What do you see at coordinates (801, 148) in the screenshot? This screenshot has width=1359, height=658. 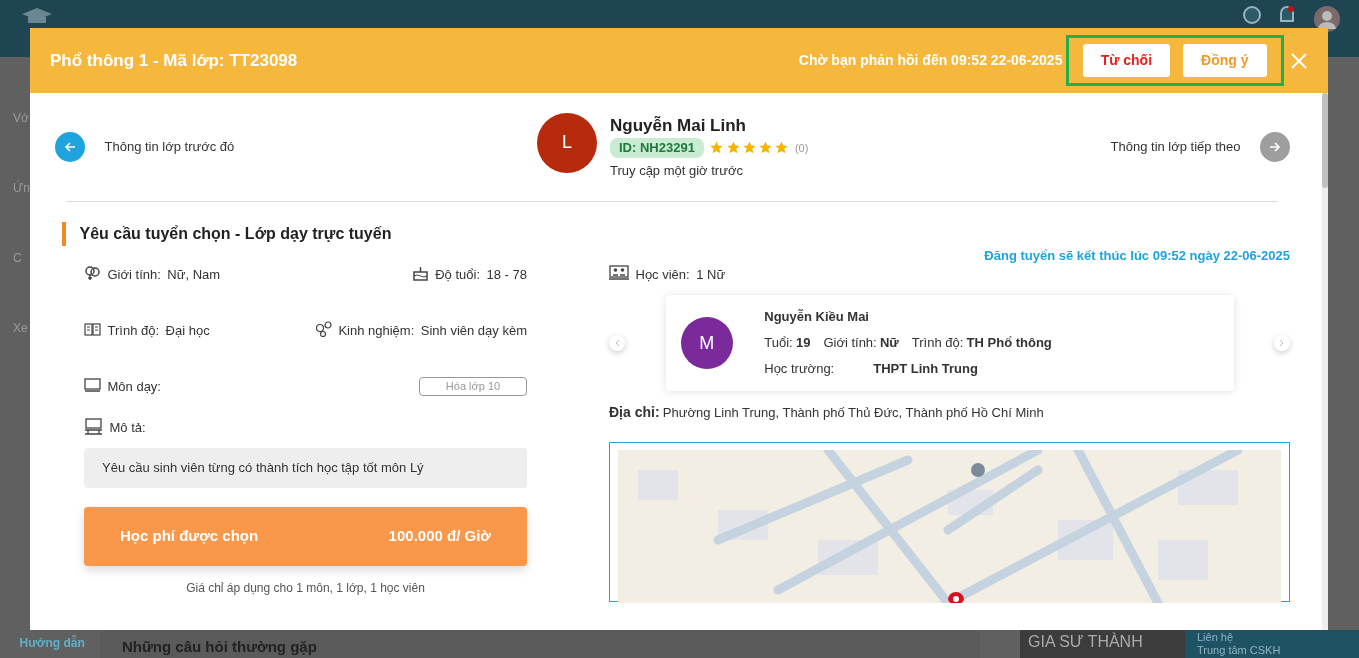 I see `rating-count: (0)` at bounding box center [801, 148].